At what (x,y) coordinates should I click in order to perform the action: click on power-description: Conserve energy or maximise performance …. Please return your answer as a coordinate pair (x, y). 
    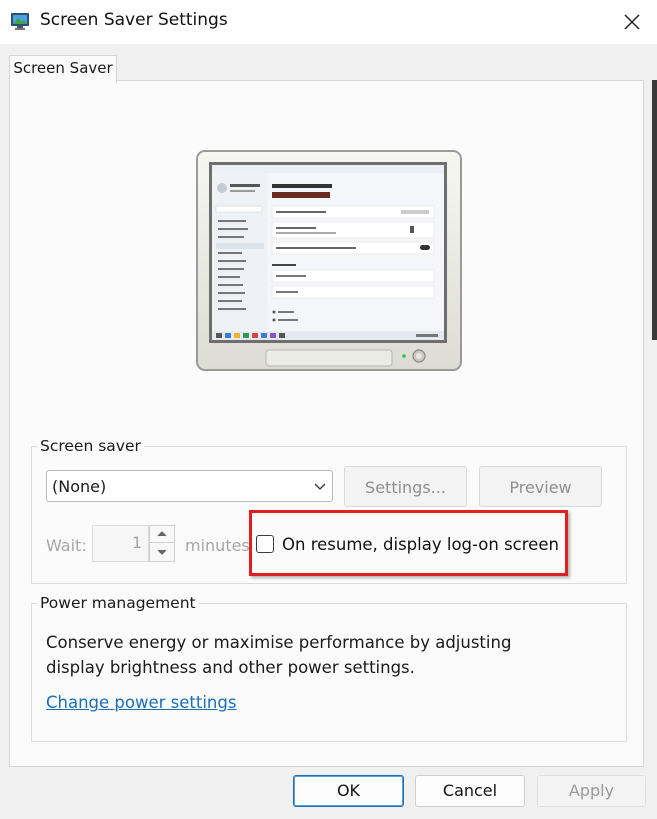
    Looking at the image, I should click on (278, 655).